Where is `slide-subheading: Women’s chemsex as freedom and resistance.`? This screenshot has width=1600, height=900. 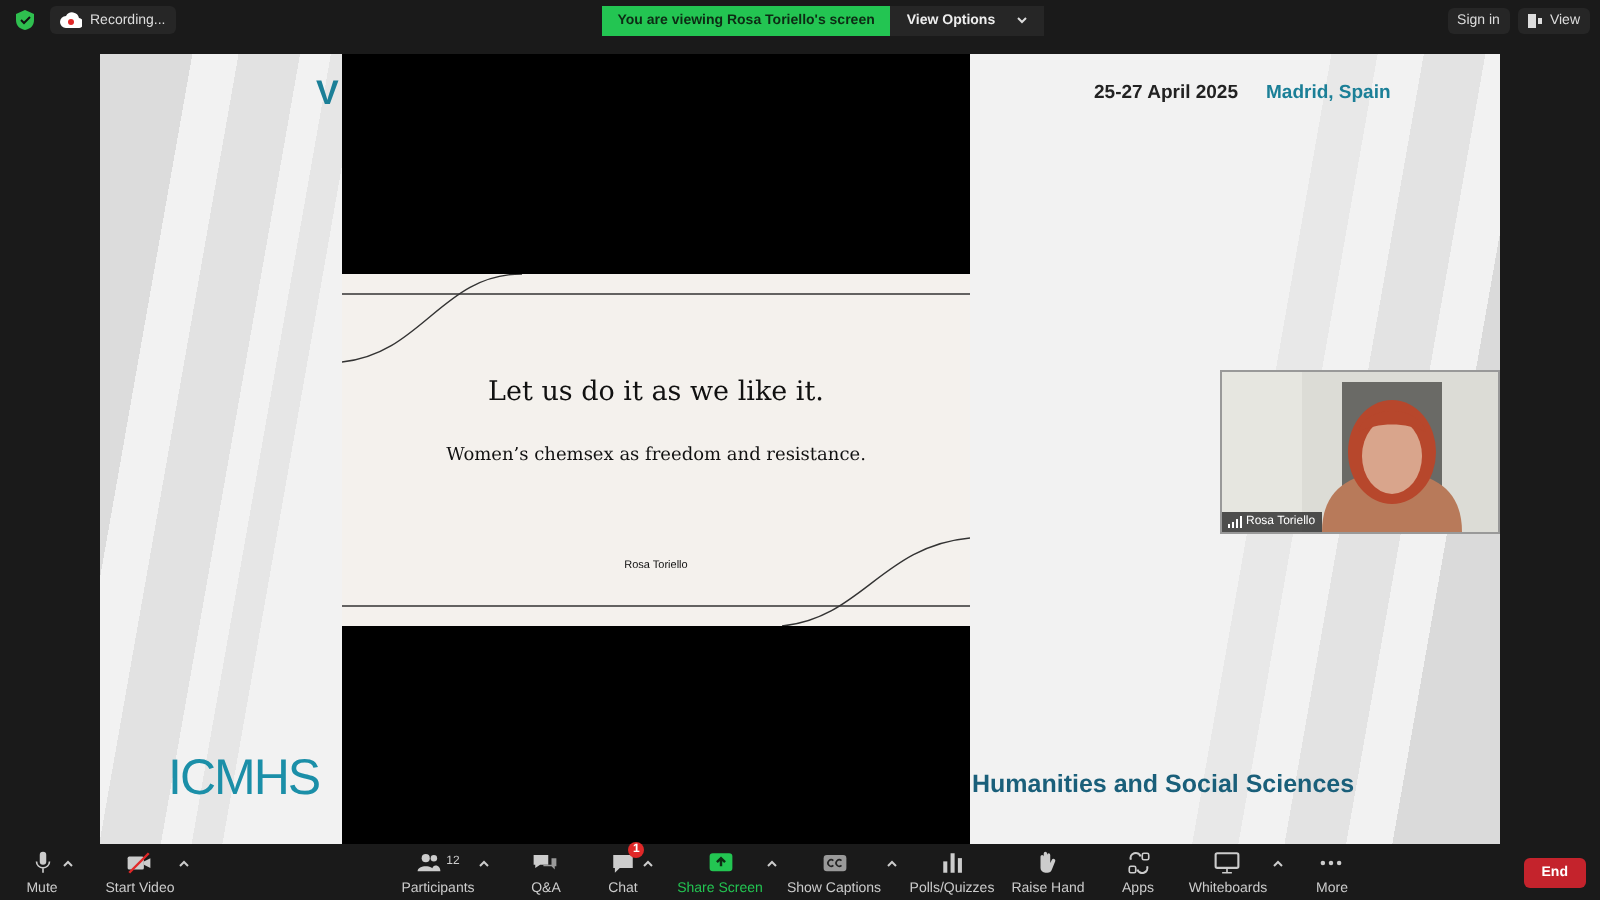
slide-subheading: Women’s chemsex as freedom and resistance. is located at coordinates (656, 456).